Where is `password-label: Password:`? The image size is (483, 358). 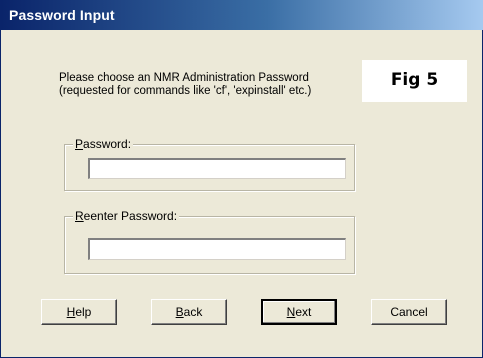 password-label: Password: is located at coordinates (103, 144).